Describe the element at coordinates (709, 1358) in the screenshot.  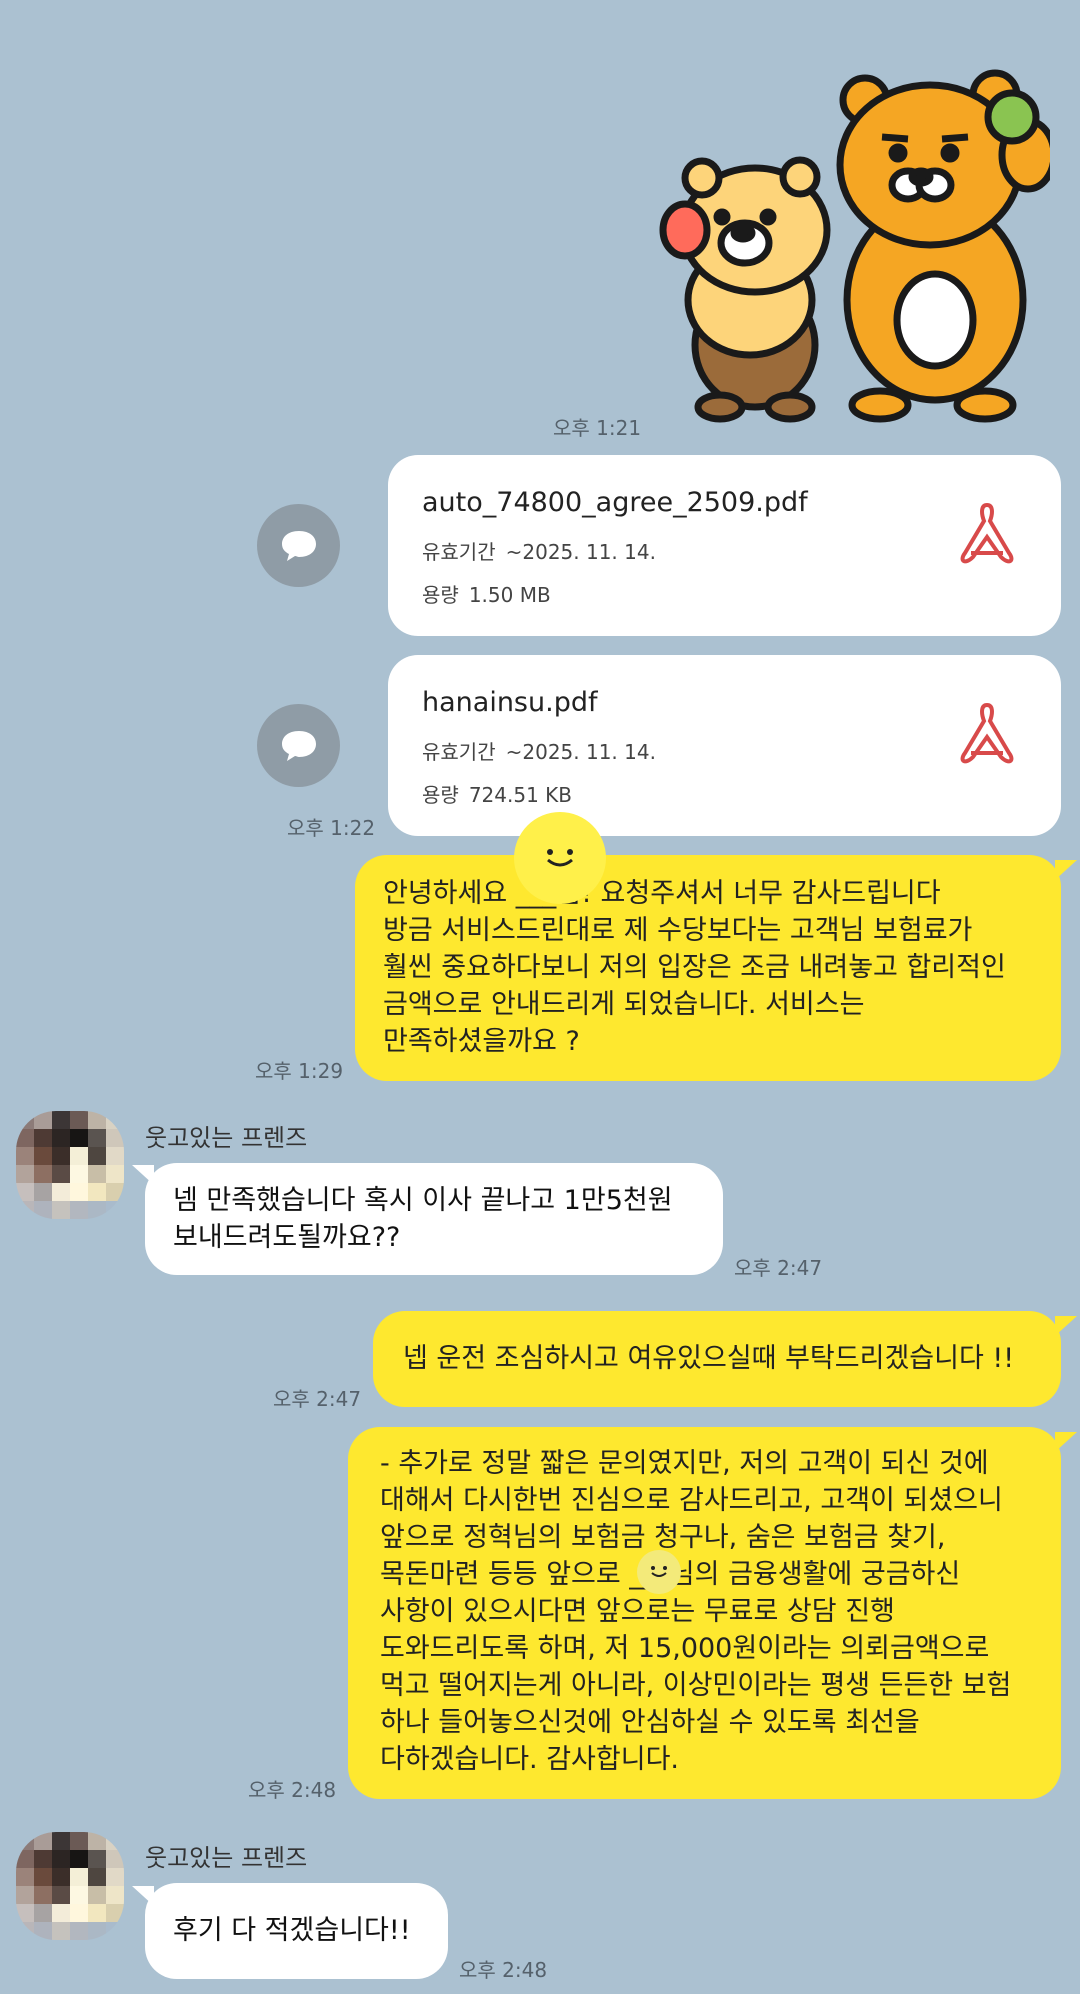
I see `message-line: 넵 운전 조심하시고 여유있으실때 부탁드리겠습니다 !!` at that location.